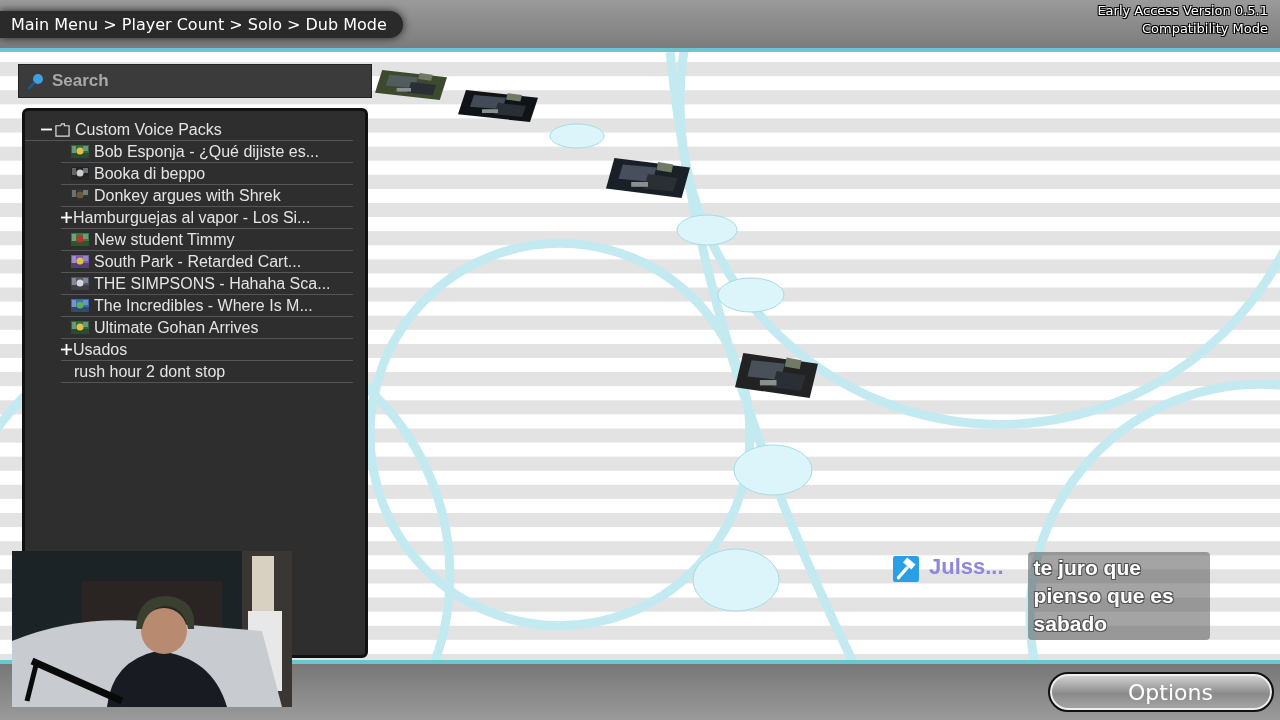 The height and width of the screenshot is (720, 1280). Describe the element at coordinates (62, 129) in the screenshot. I see `folder-icon` at that location.